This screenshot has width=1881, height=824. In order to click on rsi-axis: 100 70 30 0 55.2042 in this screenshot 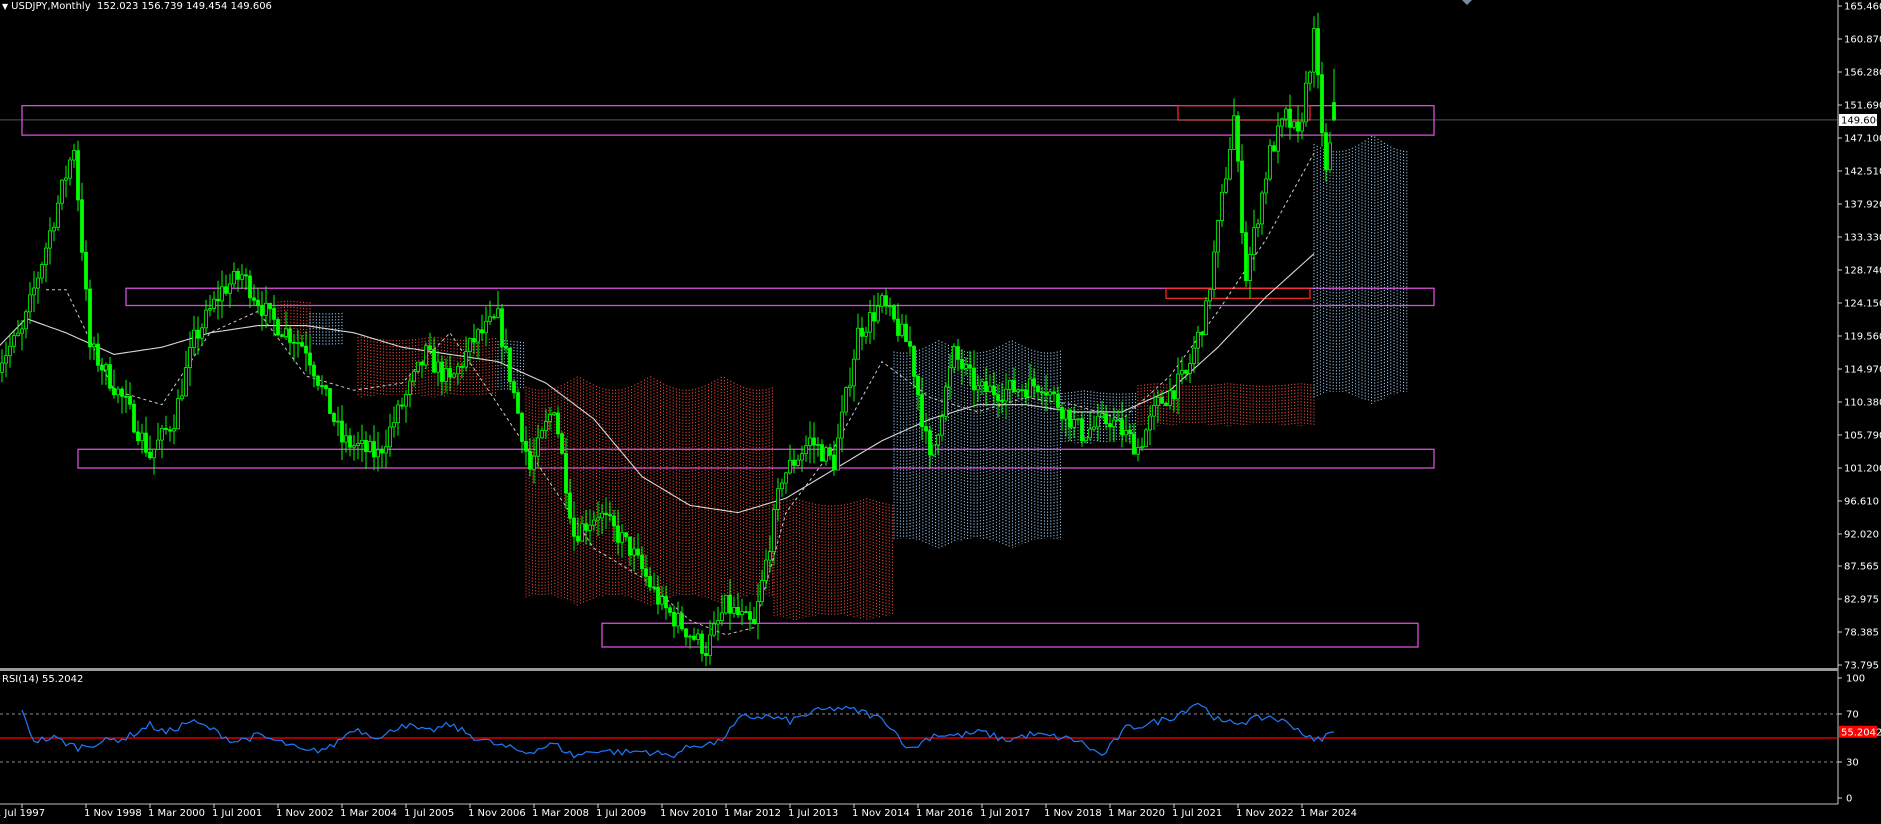, I will do `click(1859, 739)`.